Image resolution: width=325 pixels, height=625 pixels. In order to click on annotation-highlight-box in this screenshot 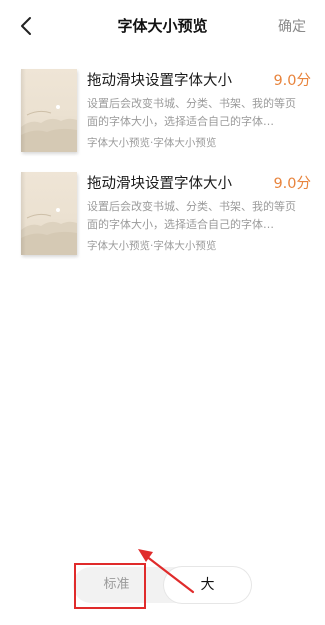, I will do `click(110, 586)`.